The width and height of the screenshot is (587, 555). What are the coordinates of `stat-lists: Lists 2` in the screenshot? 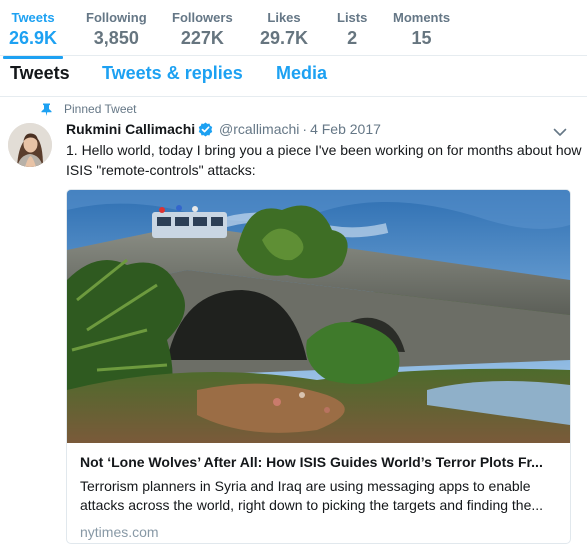 It's located at (352, 29).